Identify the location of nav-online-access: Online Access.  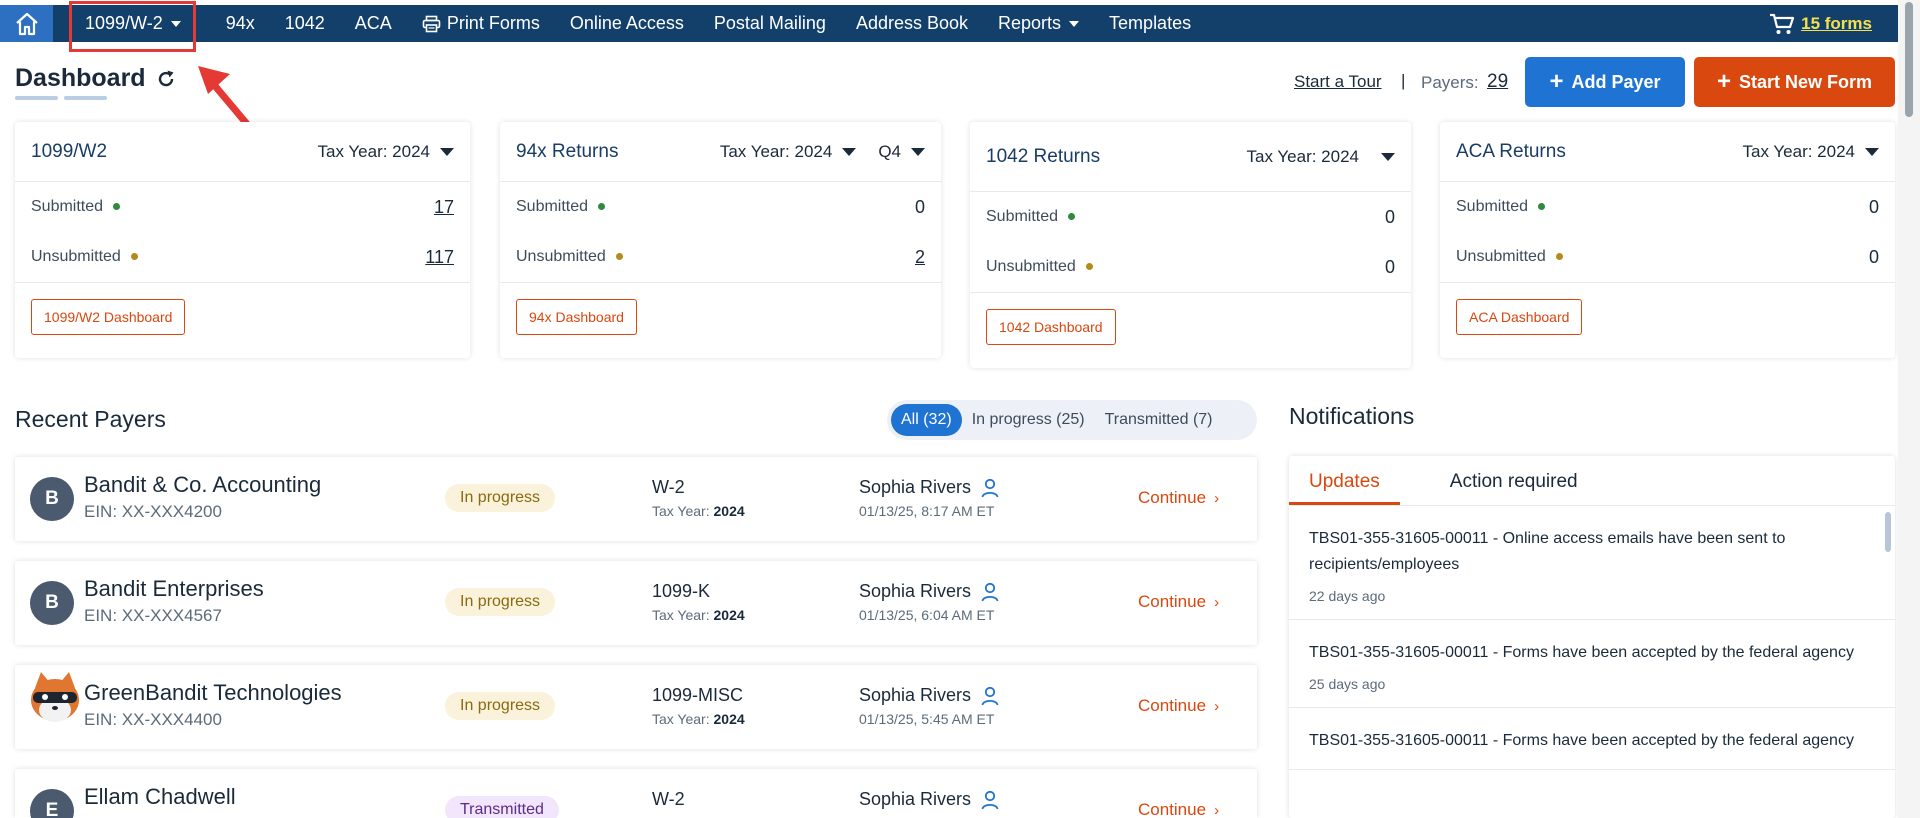
(627, 23).